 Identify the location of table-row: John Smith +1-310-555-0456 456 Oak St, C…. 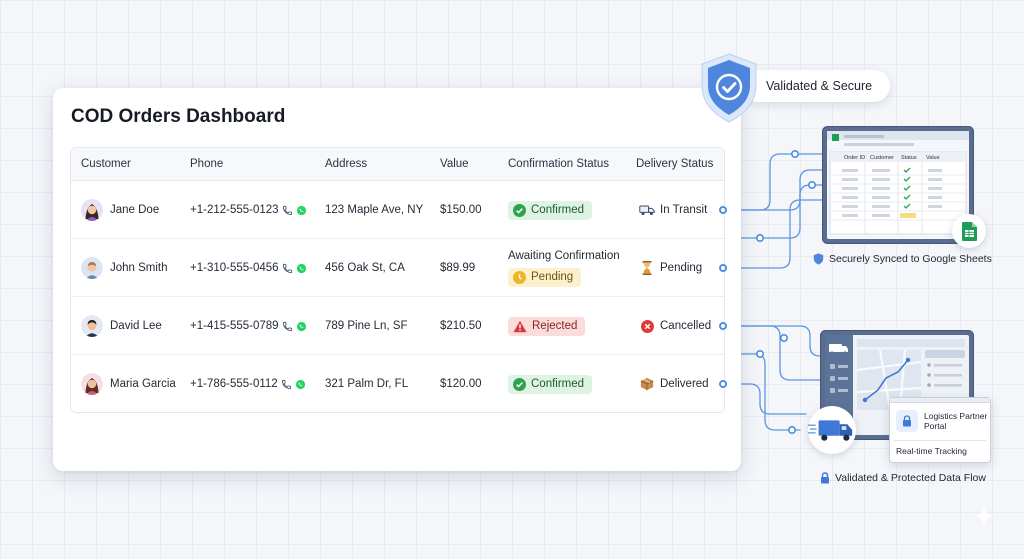
(397, 268).